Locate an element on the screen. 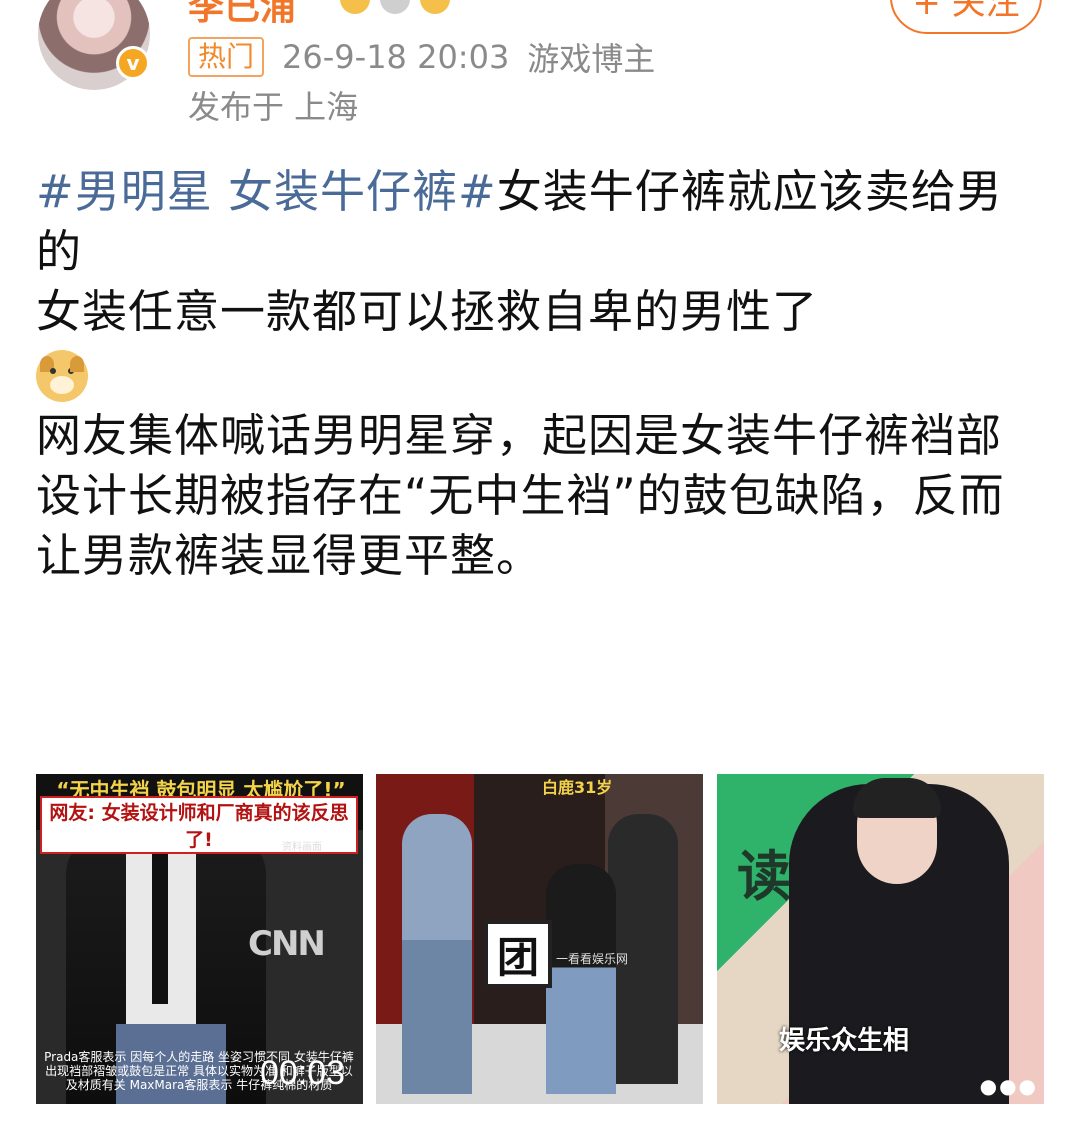 This screenshot has width=1070, height=1126. more-images-dots-icon: ●●● is located at coordinates (1008, 1086).